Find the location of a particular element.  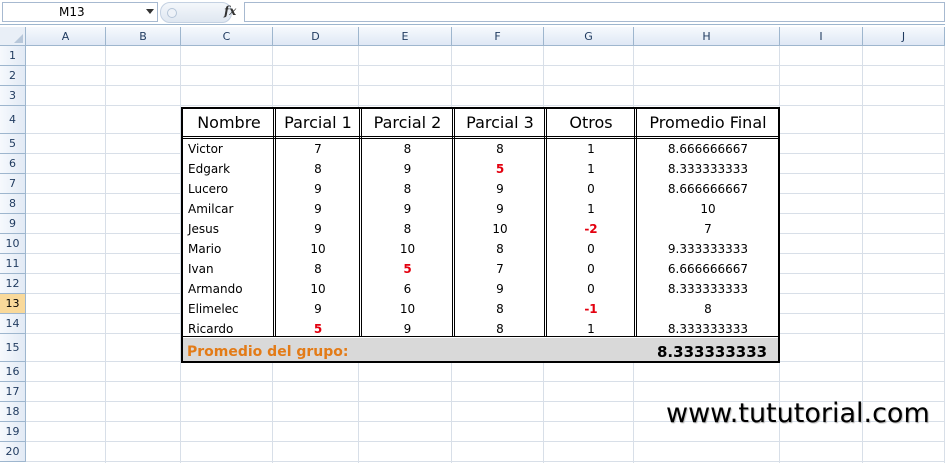

column-header-h: H is located at coordinates (707, 36).